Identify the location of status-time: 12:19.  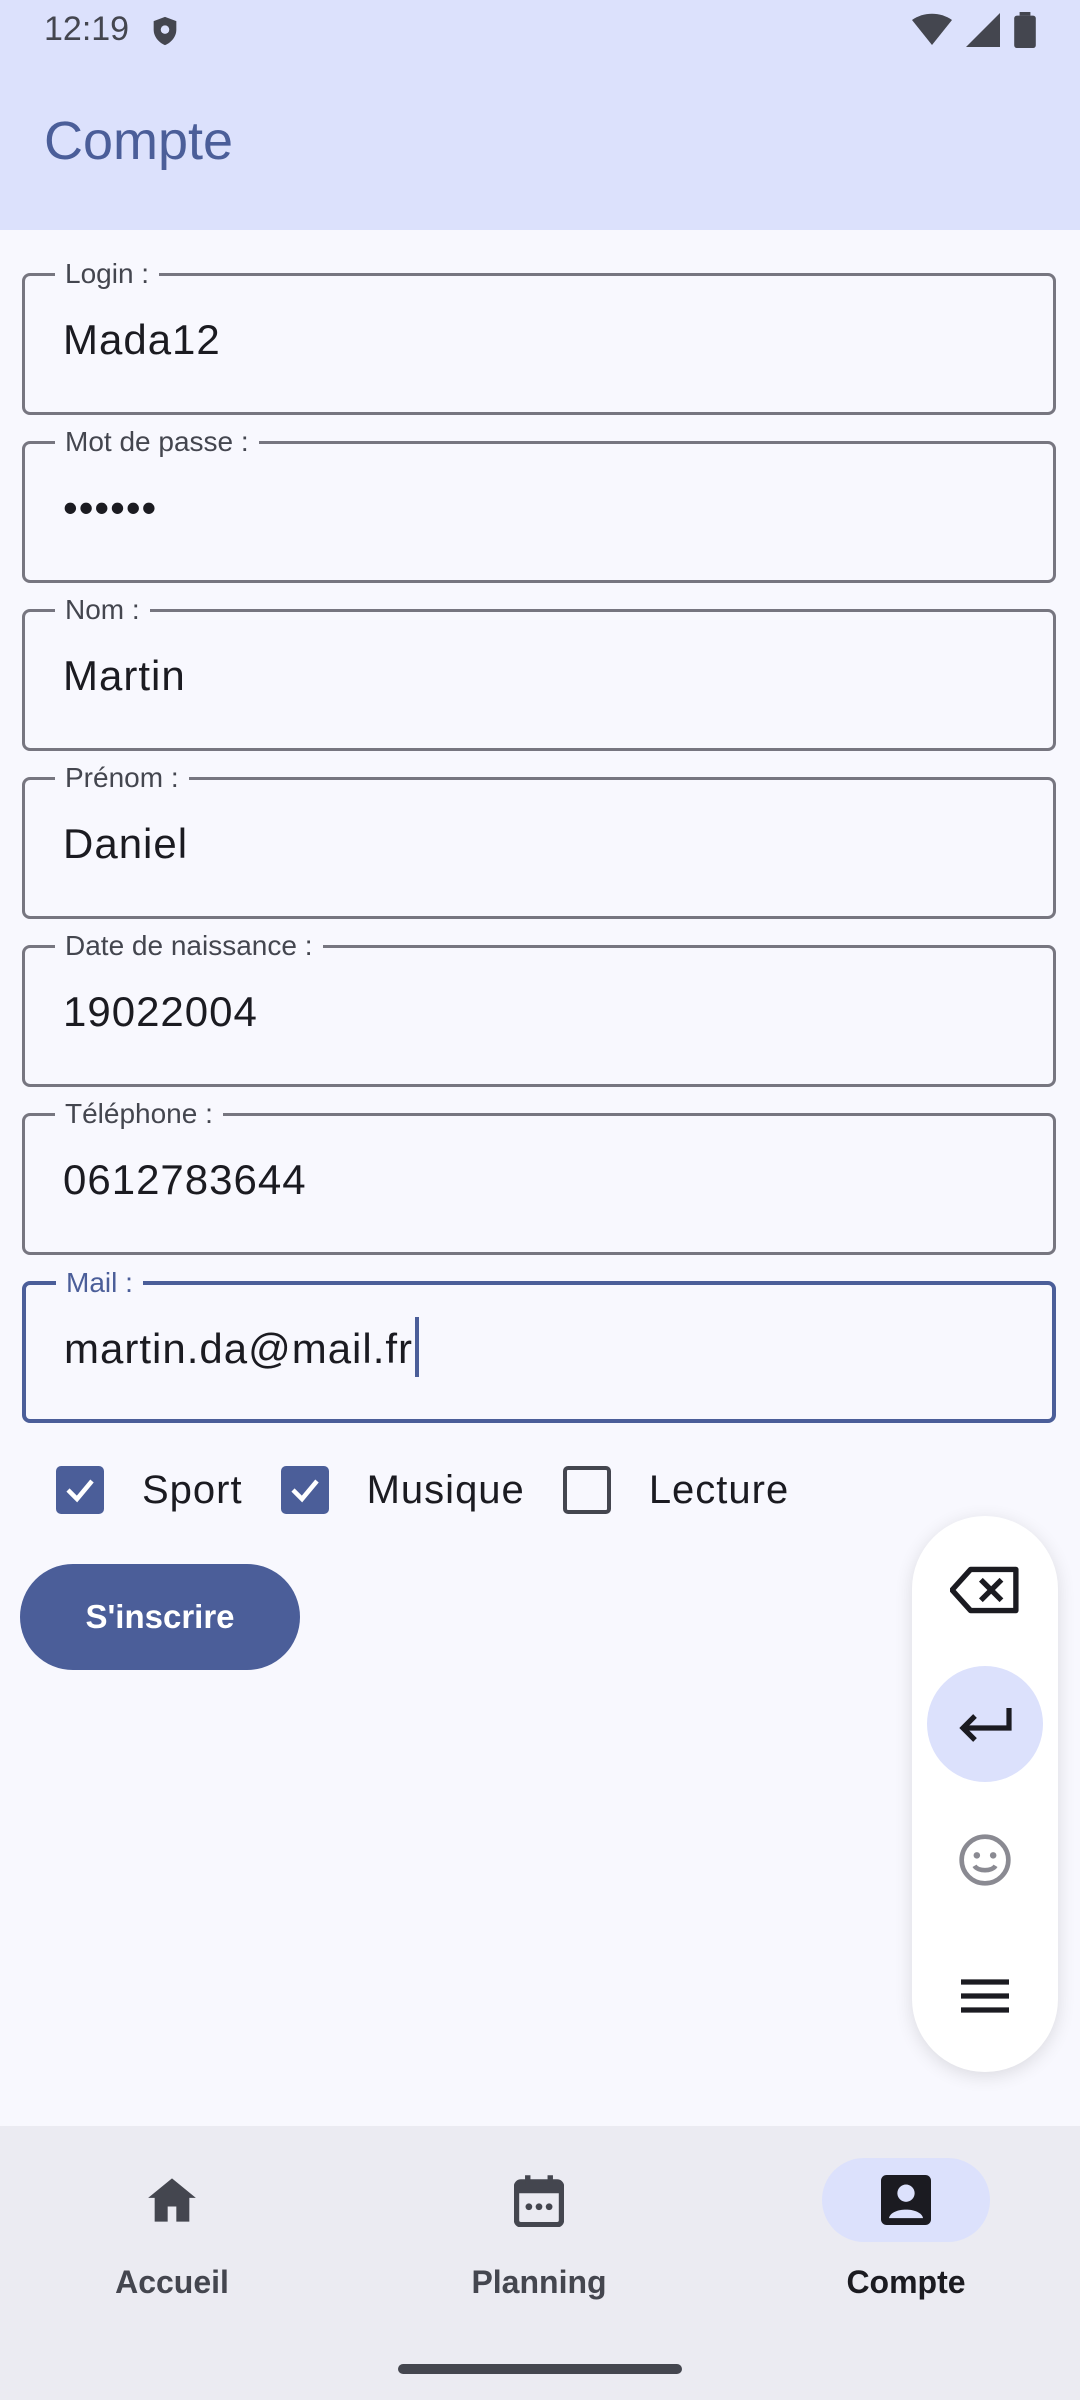
(87, 29).